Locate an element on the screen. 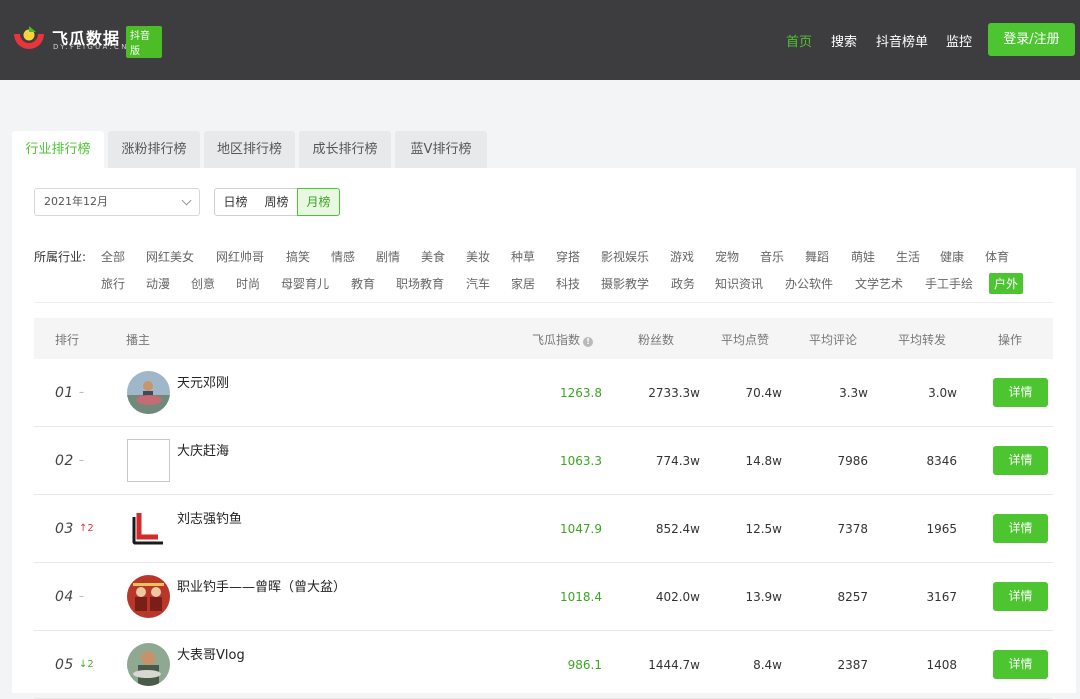 The image size is (1080, 699). industry-filter-item: 穿搭 is located at coordinates (568, 256).